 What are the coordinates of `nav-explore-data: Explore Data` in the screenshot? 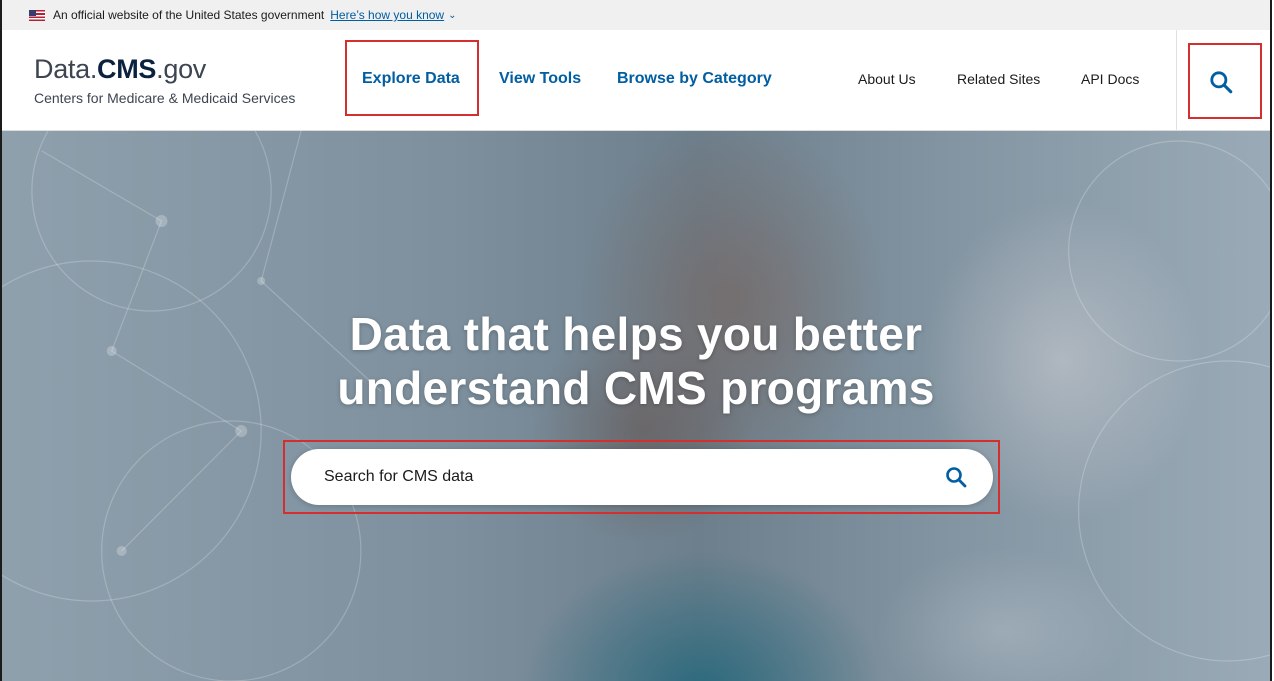 It's located at (411, 79).